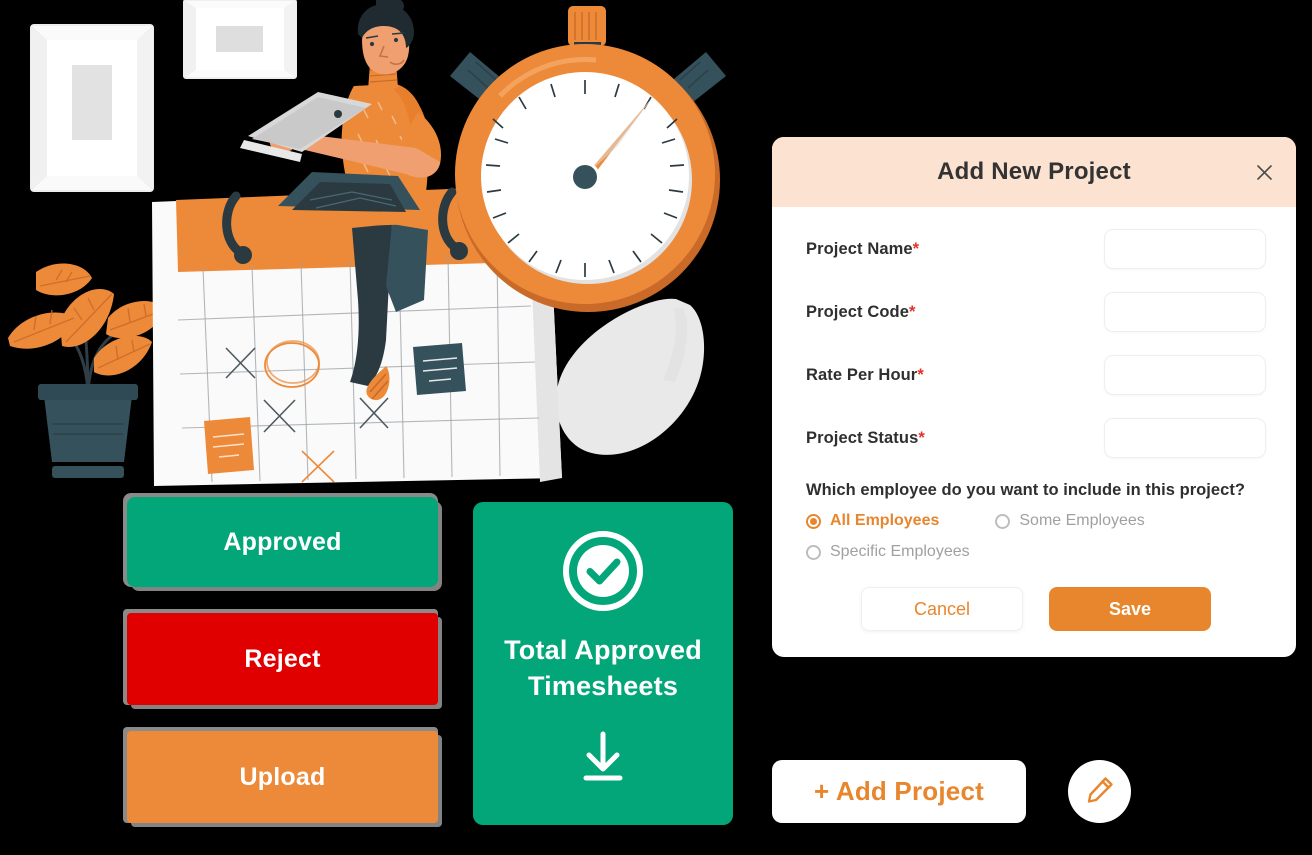  What do you see at coordinates (1036, 552) in the screenshot?
I see `employee-scope-radio-group-row-2: Specific Employees` at bounding box center [1036, 552].